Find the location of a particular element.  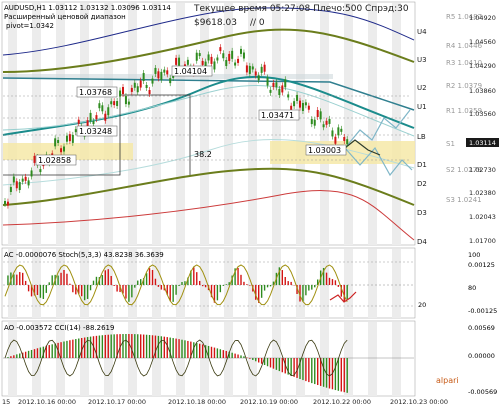

ao-title: AO -0.003572 CCI(14) -88.2619 is located at coordinates (59, 328).